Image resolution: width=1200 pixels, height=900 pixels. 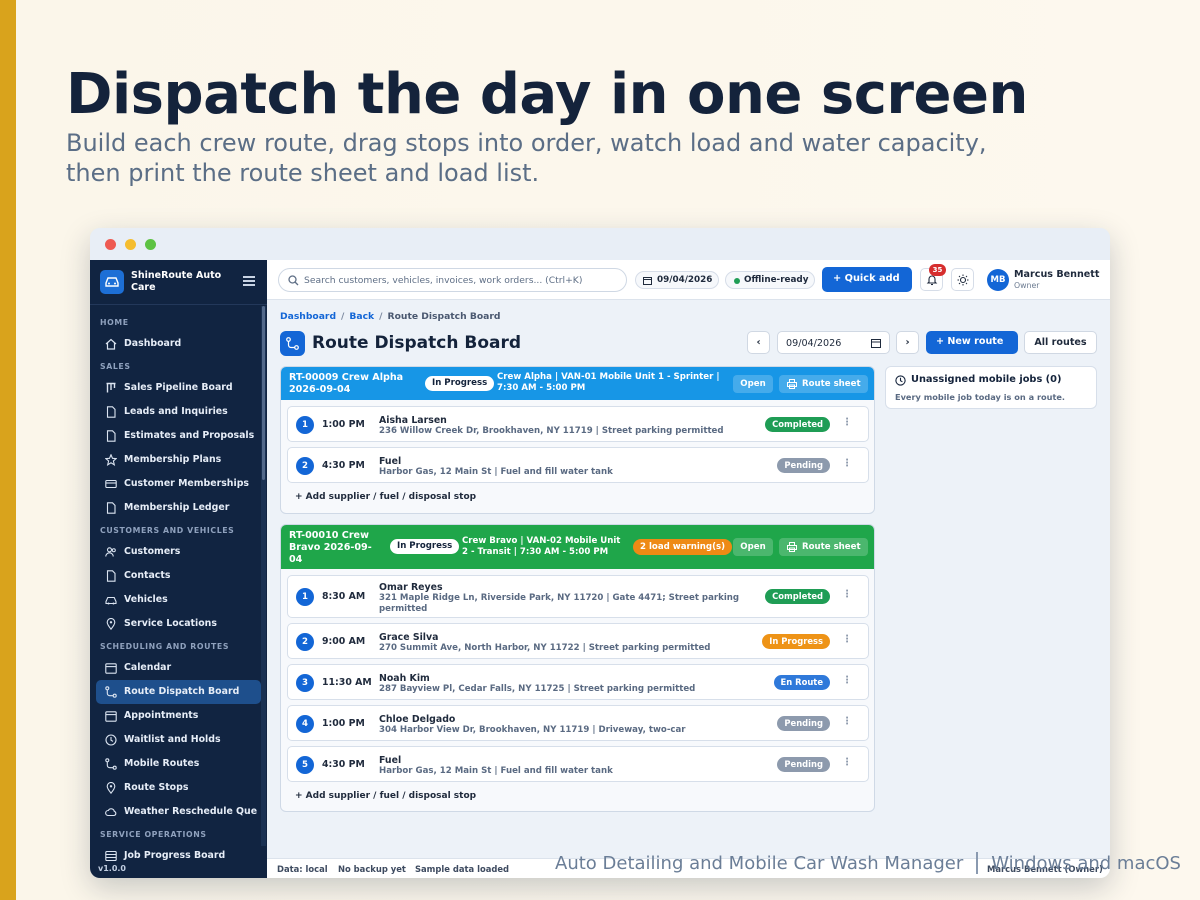 I want to click on breadcrumb-back-link: Back, so click(x=361, y=316).